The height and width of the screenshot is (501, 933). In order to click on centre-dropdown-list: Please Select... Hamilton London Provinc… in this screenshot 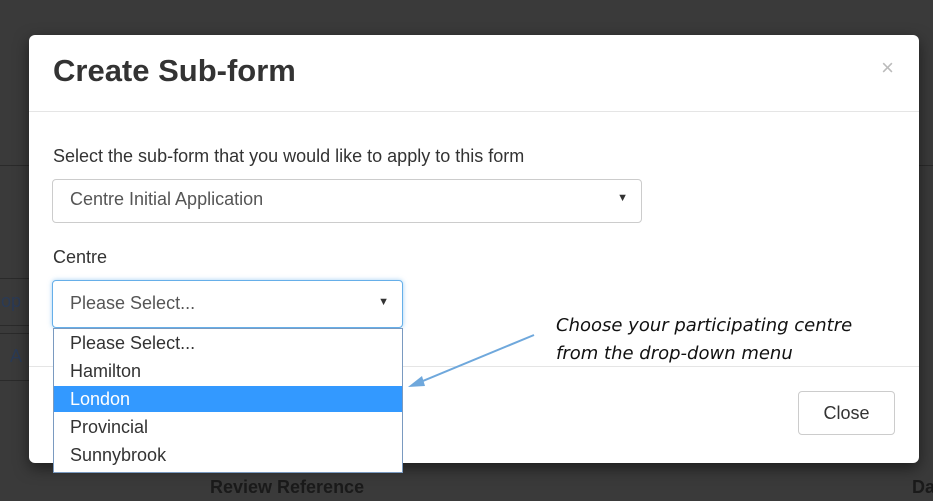, I will do `click(228, 400)`.